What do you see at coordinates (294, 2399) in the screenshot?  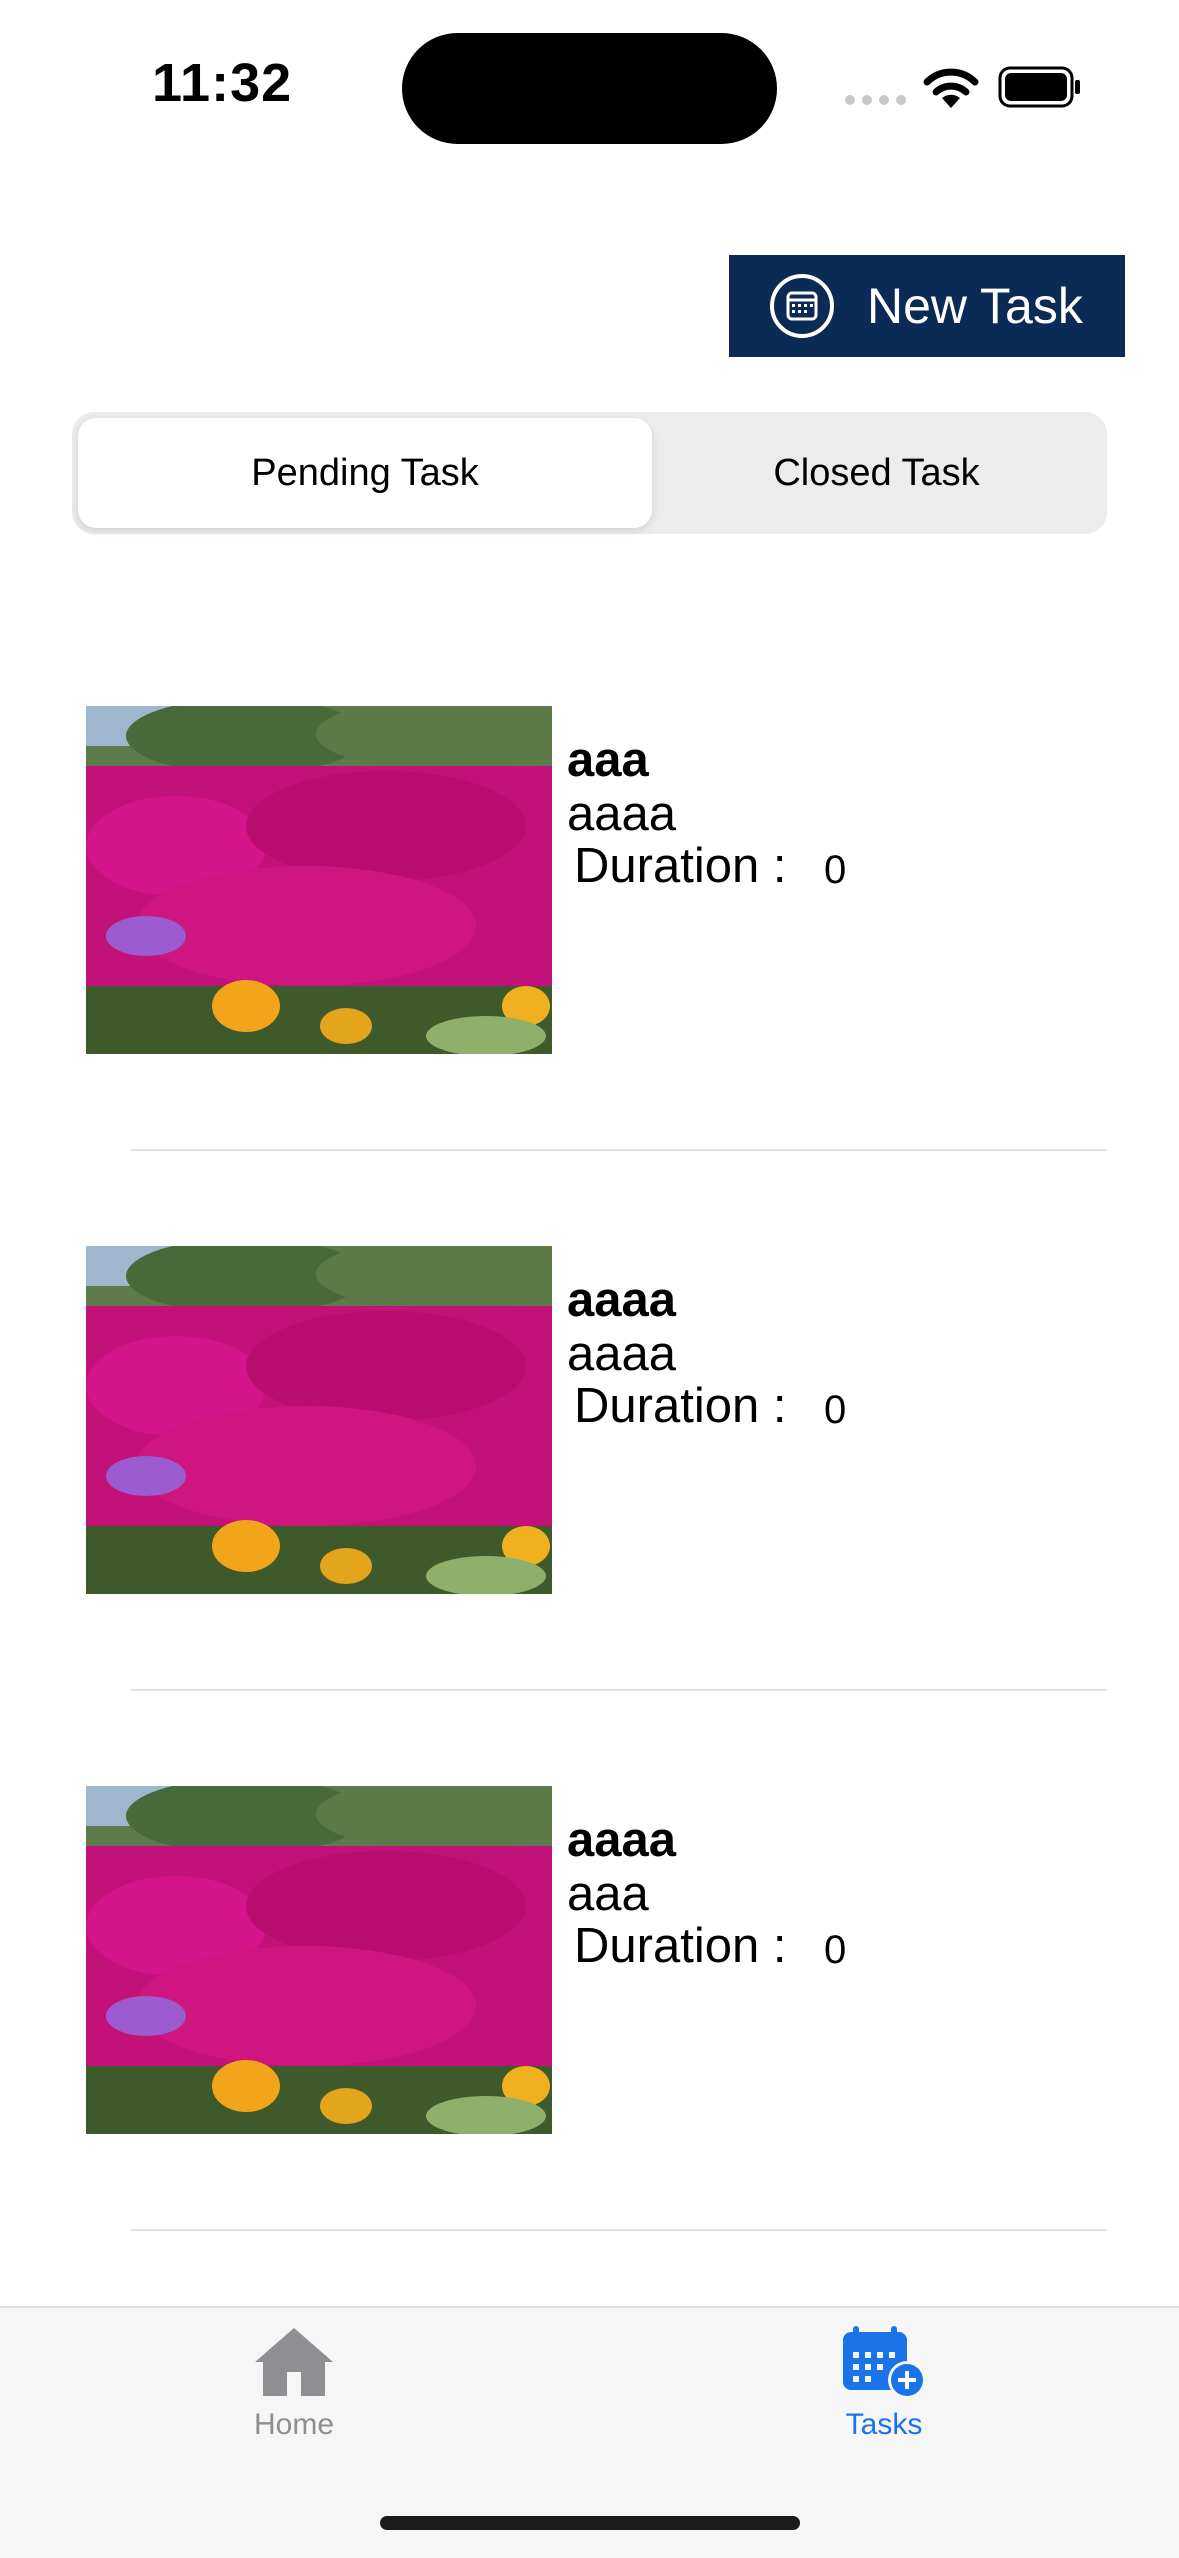 I see `tab-home: Home` at bounding box center [294, 2399].